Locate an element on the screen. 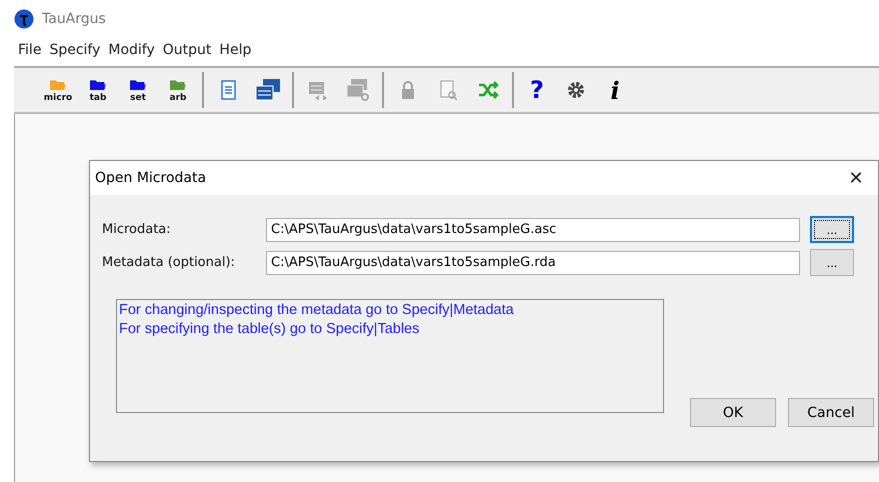 This screenshot has height=482, width=879. open-folder-button: tab is located at coordinates (98, 90).